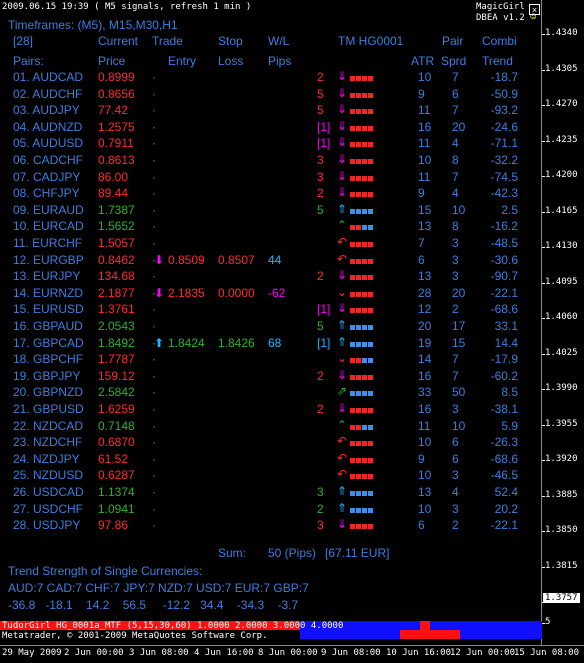 Image resolution: width=584 pixels, height=663 pixels. Describe the element at coordinates (271, 128) in the screenshot. I see `pair-row: 04. AUDNZD 1.2575 · [1] ⇓ 16 20 -24.6` at that location.